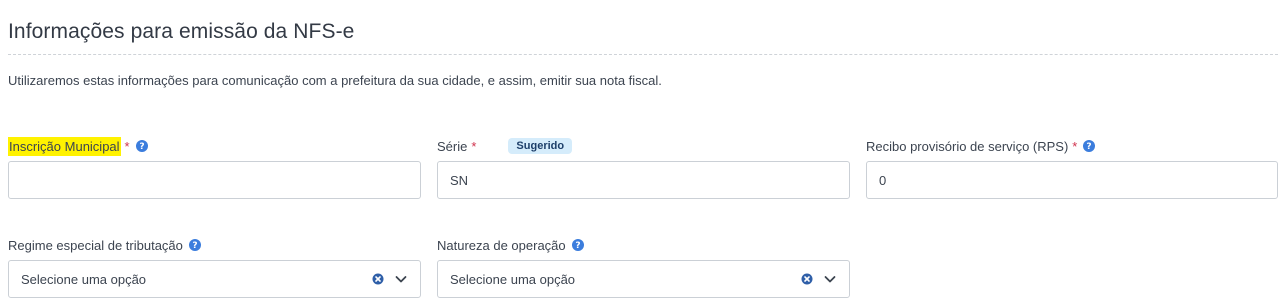 This screenshot has height=306, width=1284. What do you see at coordinates (84, 279) in the screenshot?
I see `regime-select-value: Selecione uma opção` at bounding box center [84, 279].